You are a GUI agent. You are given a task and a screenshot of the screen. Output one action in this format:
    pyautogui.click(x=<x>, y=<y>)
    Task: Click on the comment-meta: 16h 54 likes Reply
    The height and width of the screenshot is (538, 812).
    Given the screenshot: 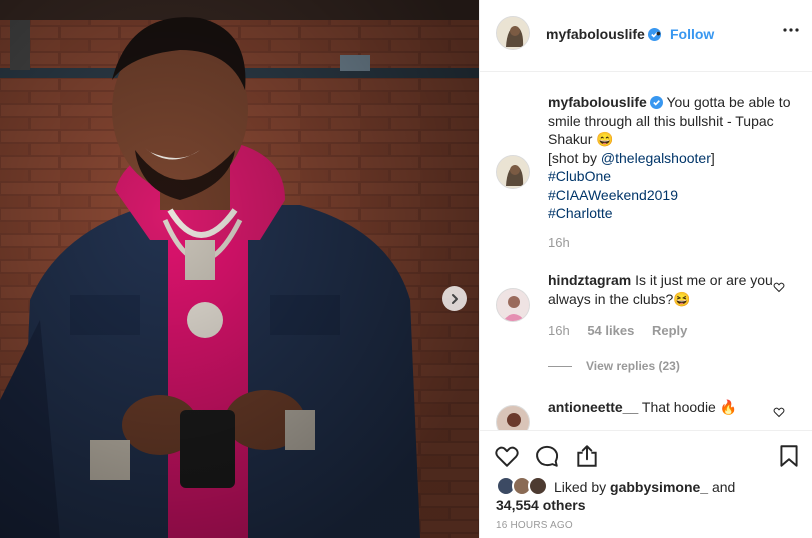 What is the action you would take?
    pyautogui.click(x=624, y=330)
    